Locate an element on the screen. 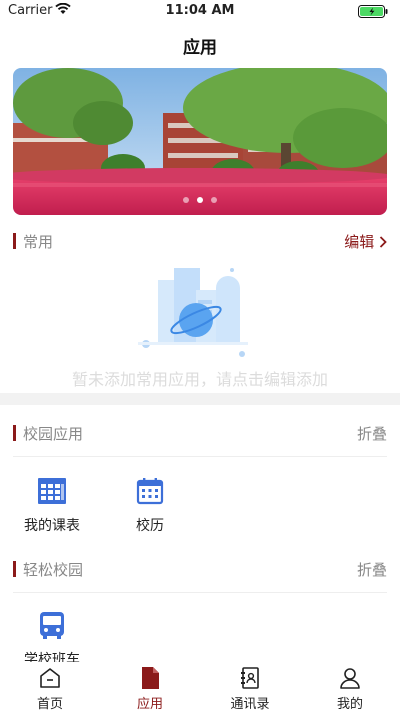  common-section-header: 常用 编辑 is located at coordinates (200, 241).